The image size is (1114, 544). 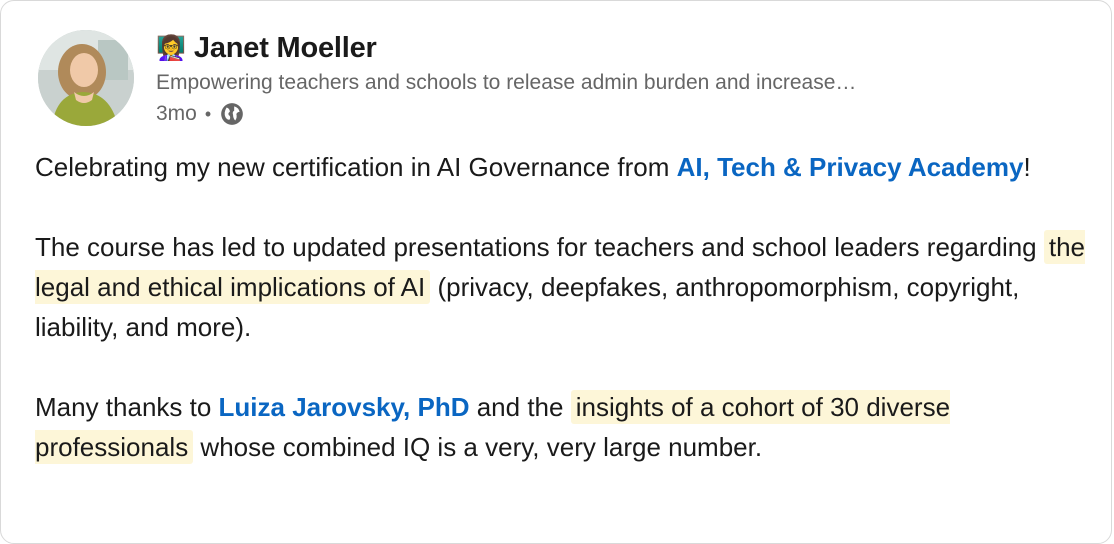 I want to click on mention-link-academy: AI, Tech & Privacy Academy, so click(x=850, y=167).